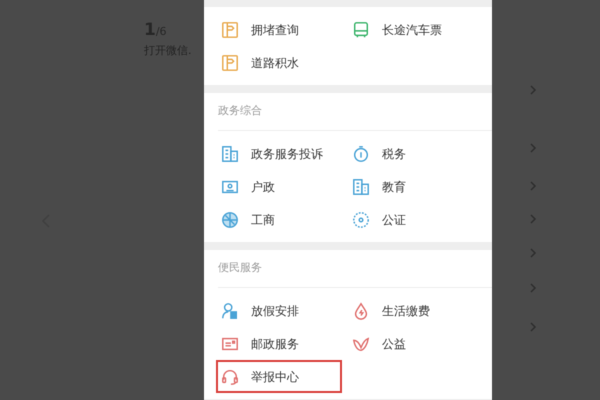 The height and width of the screenshot is (400, 600). I want to click on service-item: 放假安排, so click(283, 310).